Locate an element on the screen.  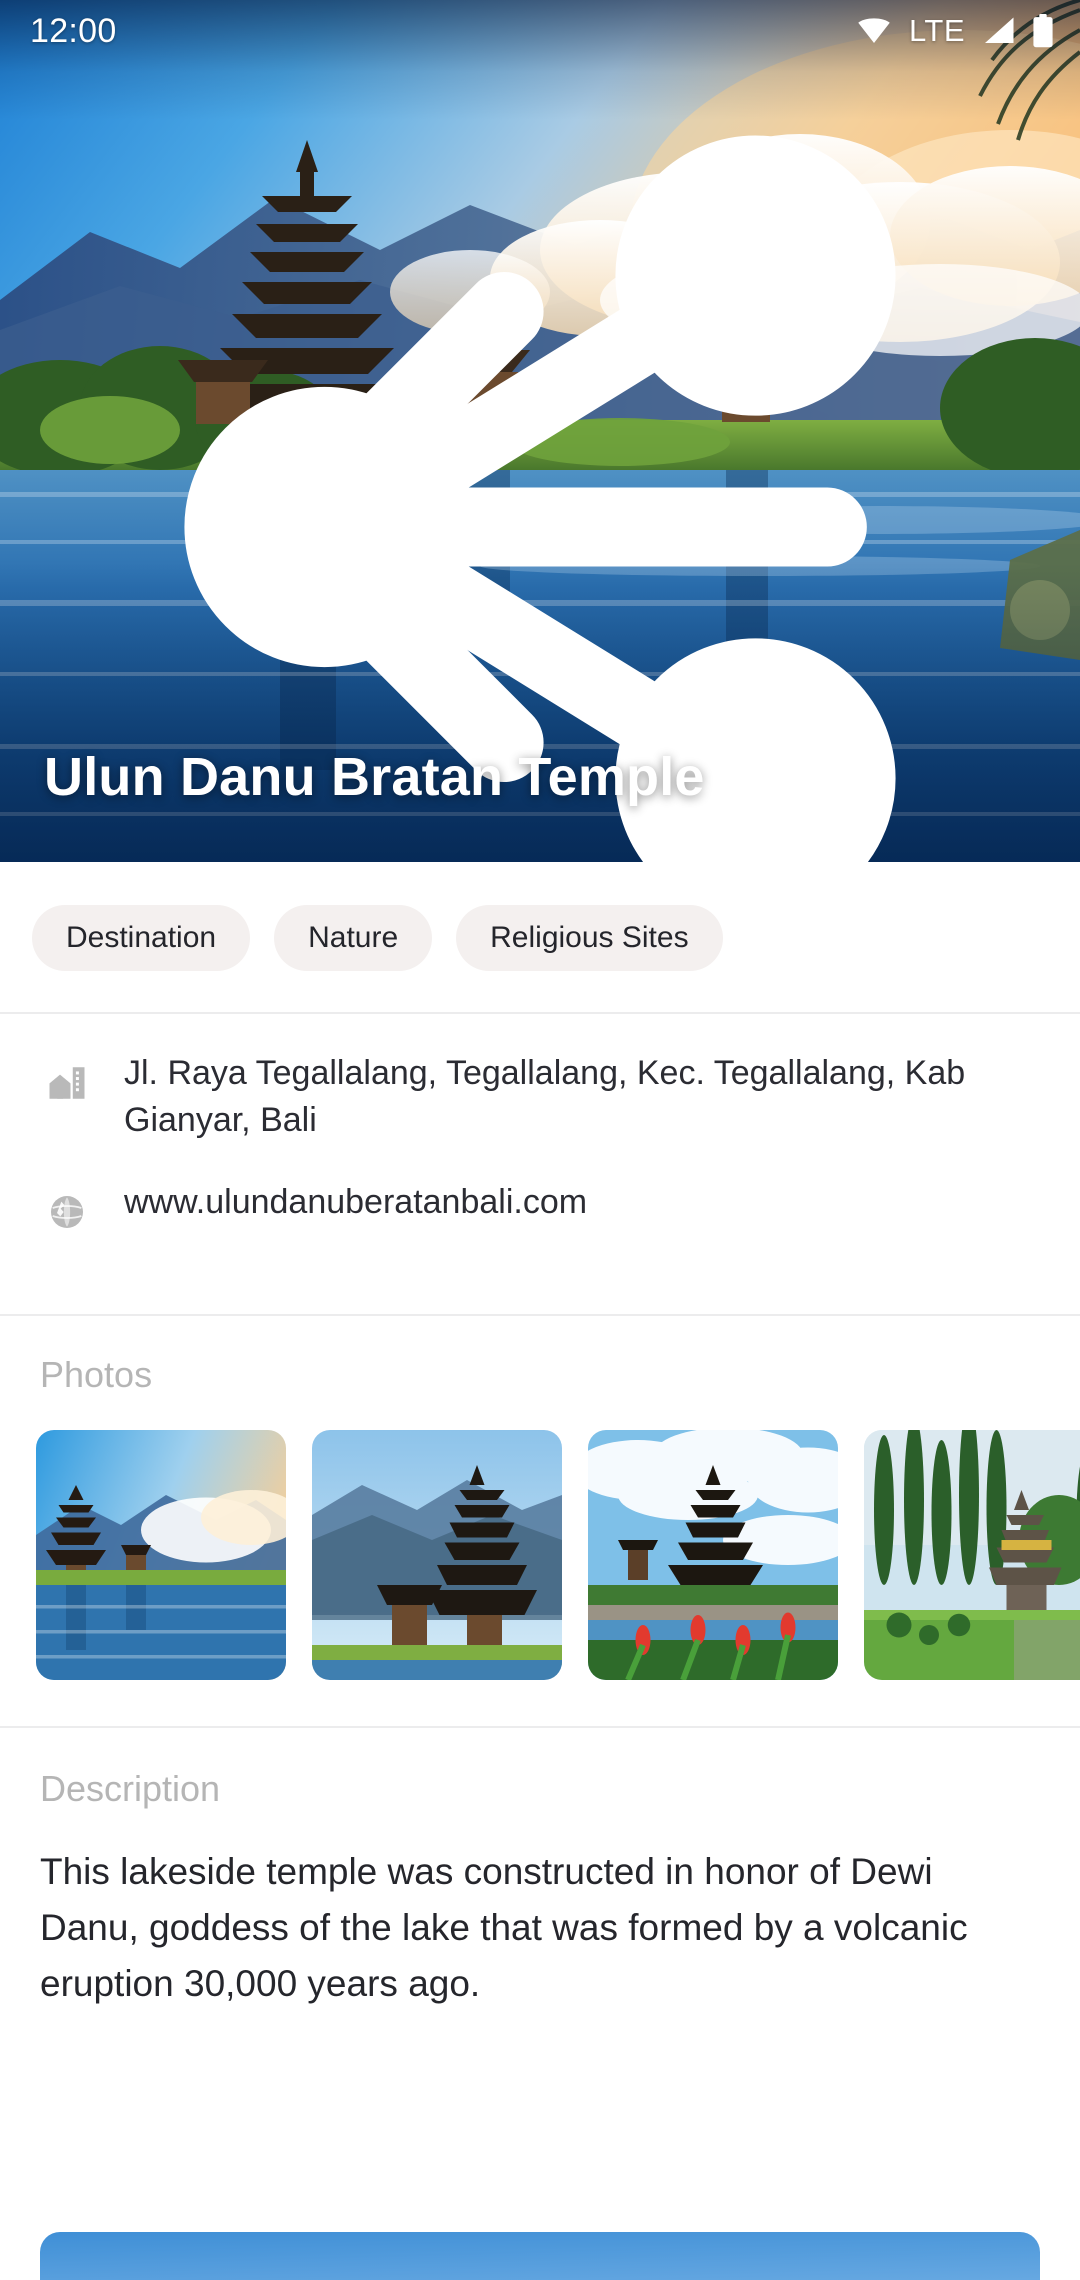
address-icon-wrap is located at coordinates (67, 1083).